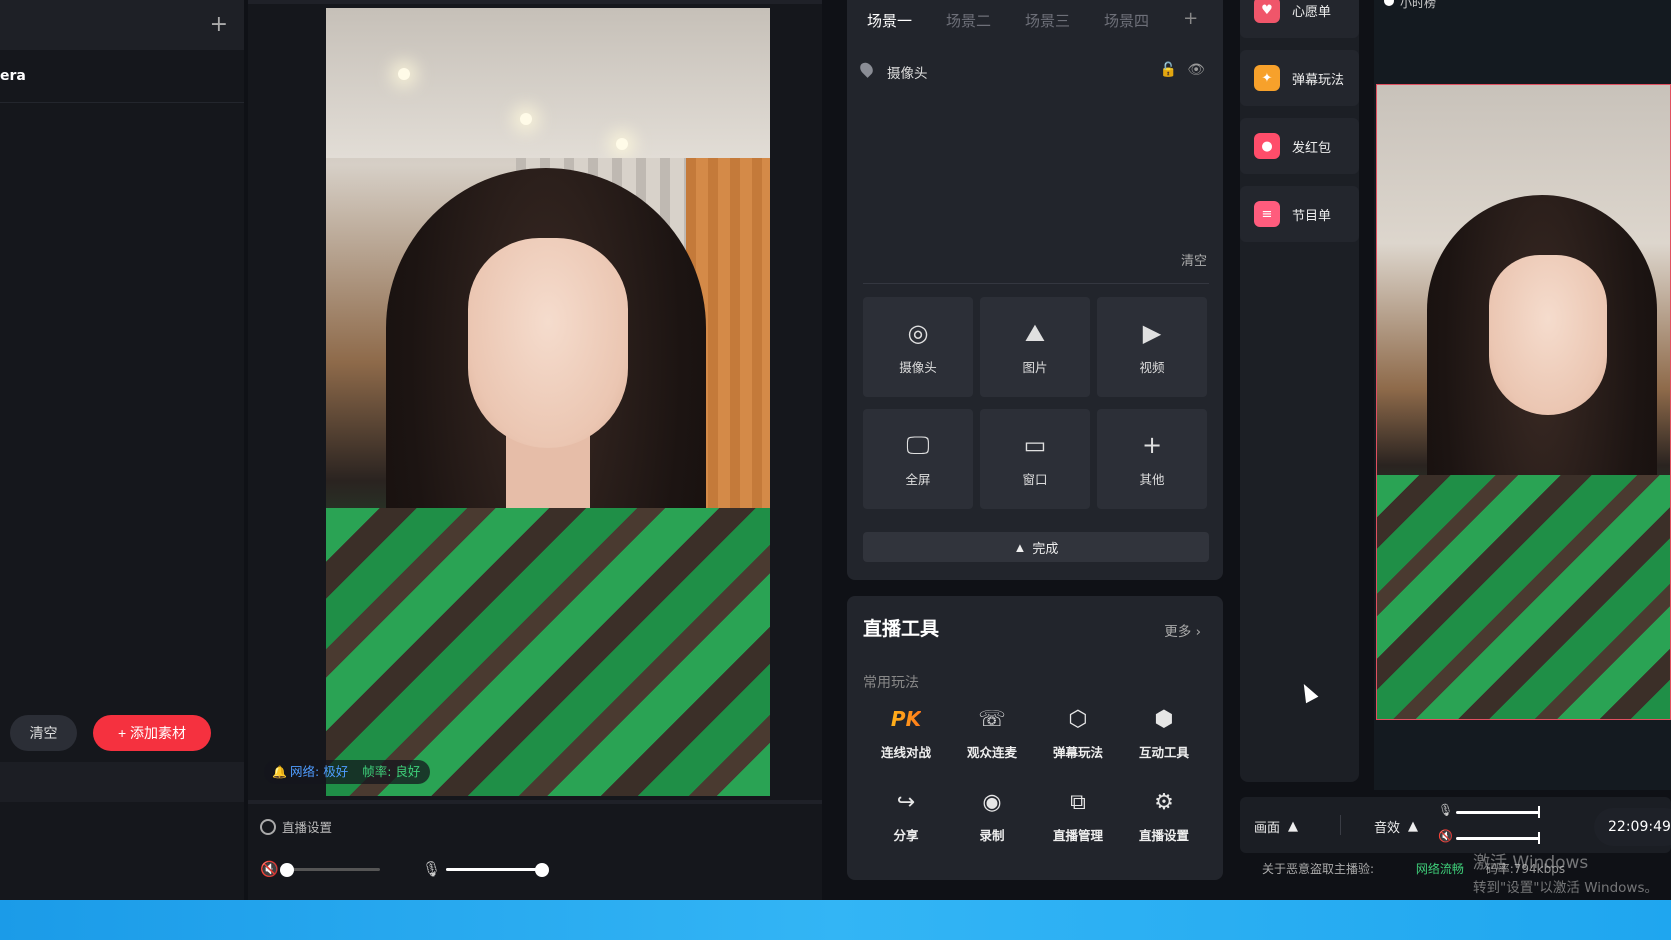 Image resolution: width=1671 pixels, height=940 pixels. I want to click on add-window-source: ▭ 窗口, so click(1035, 459).